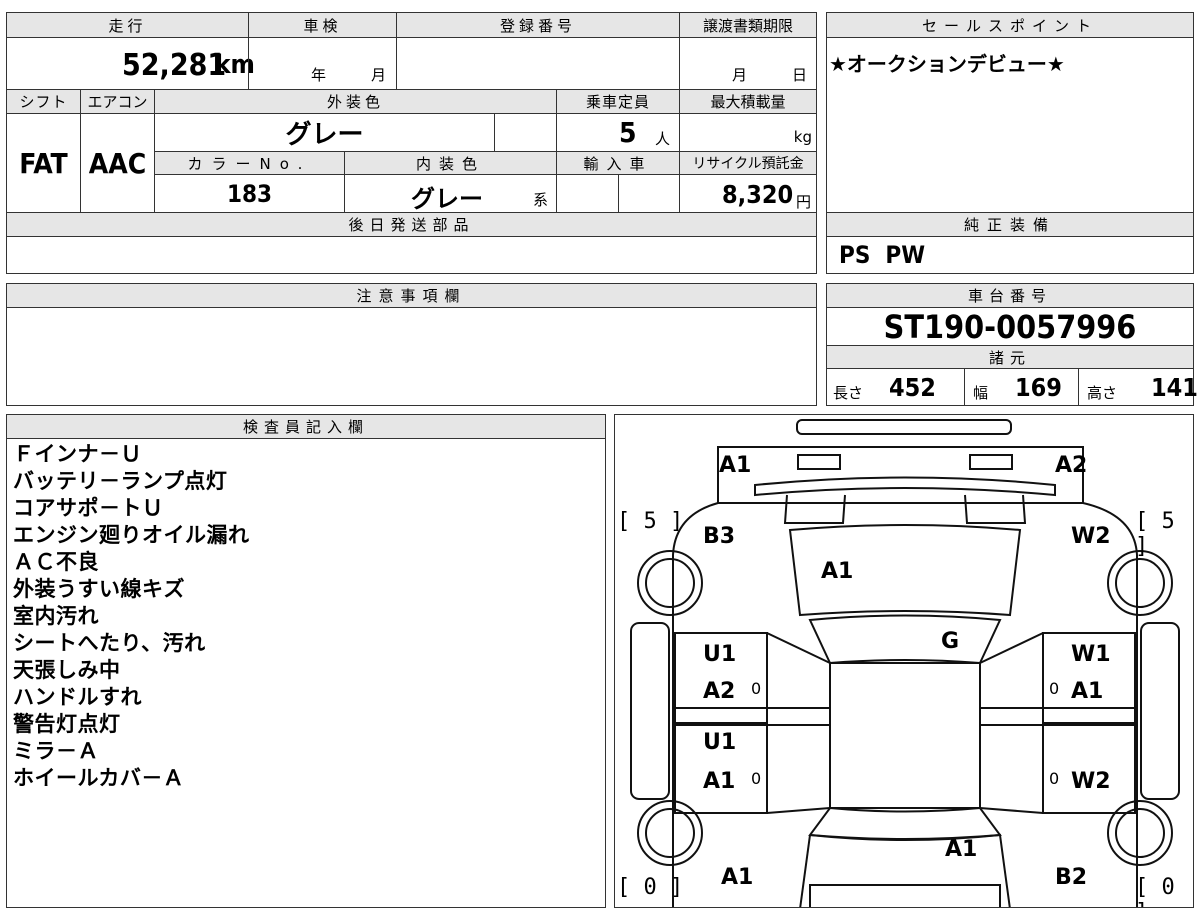 Image resolution: width=1200 pixels, height=908 pixels. Describe the element at coordinates (1010, 295) in the screenshot. I see `chassis-header: 車台番号` at that location.